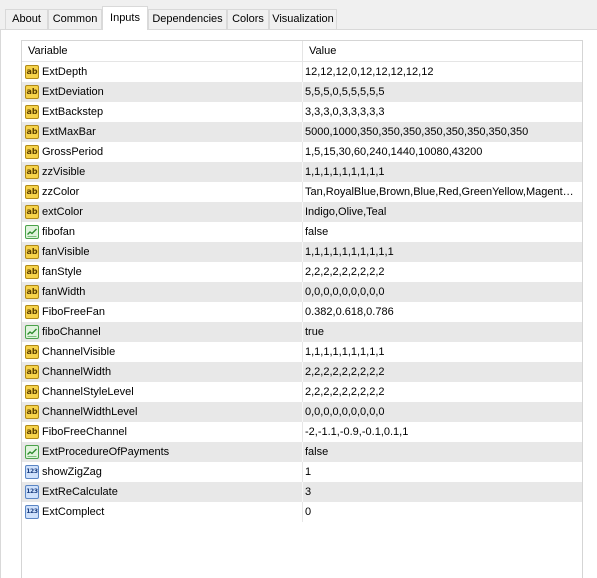 Image resolution: width=597 pixels, height=578 pixels. I want to click on variable-name: ChannelStyleLevel, so click(88, 392).